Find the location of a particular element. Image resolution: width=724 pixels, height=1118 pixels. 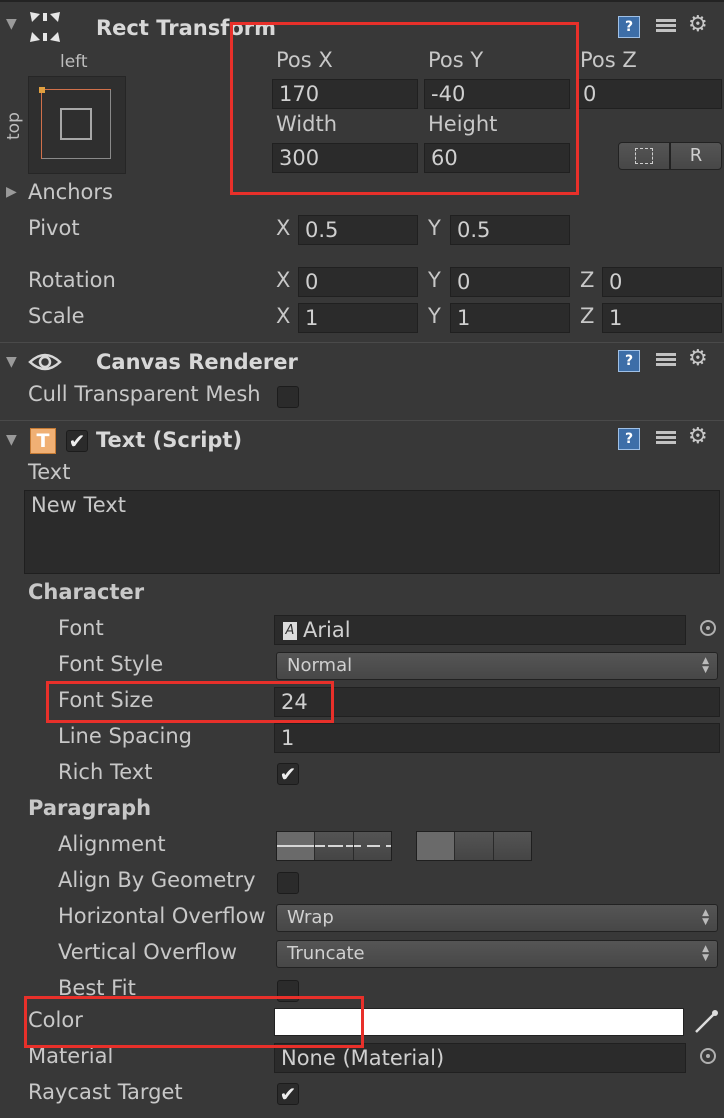

align-by-geometry-checkbox is located at coordinates (288, 883).